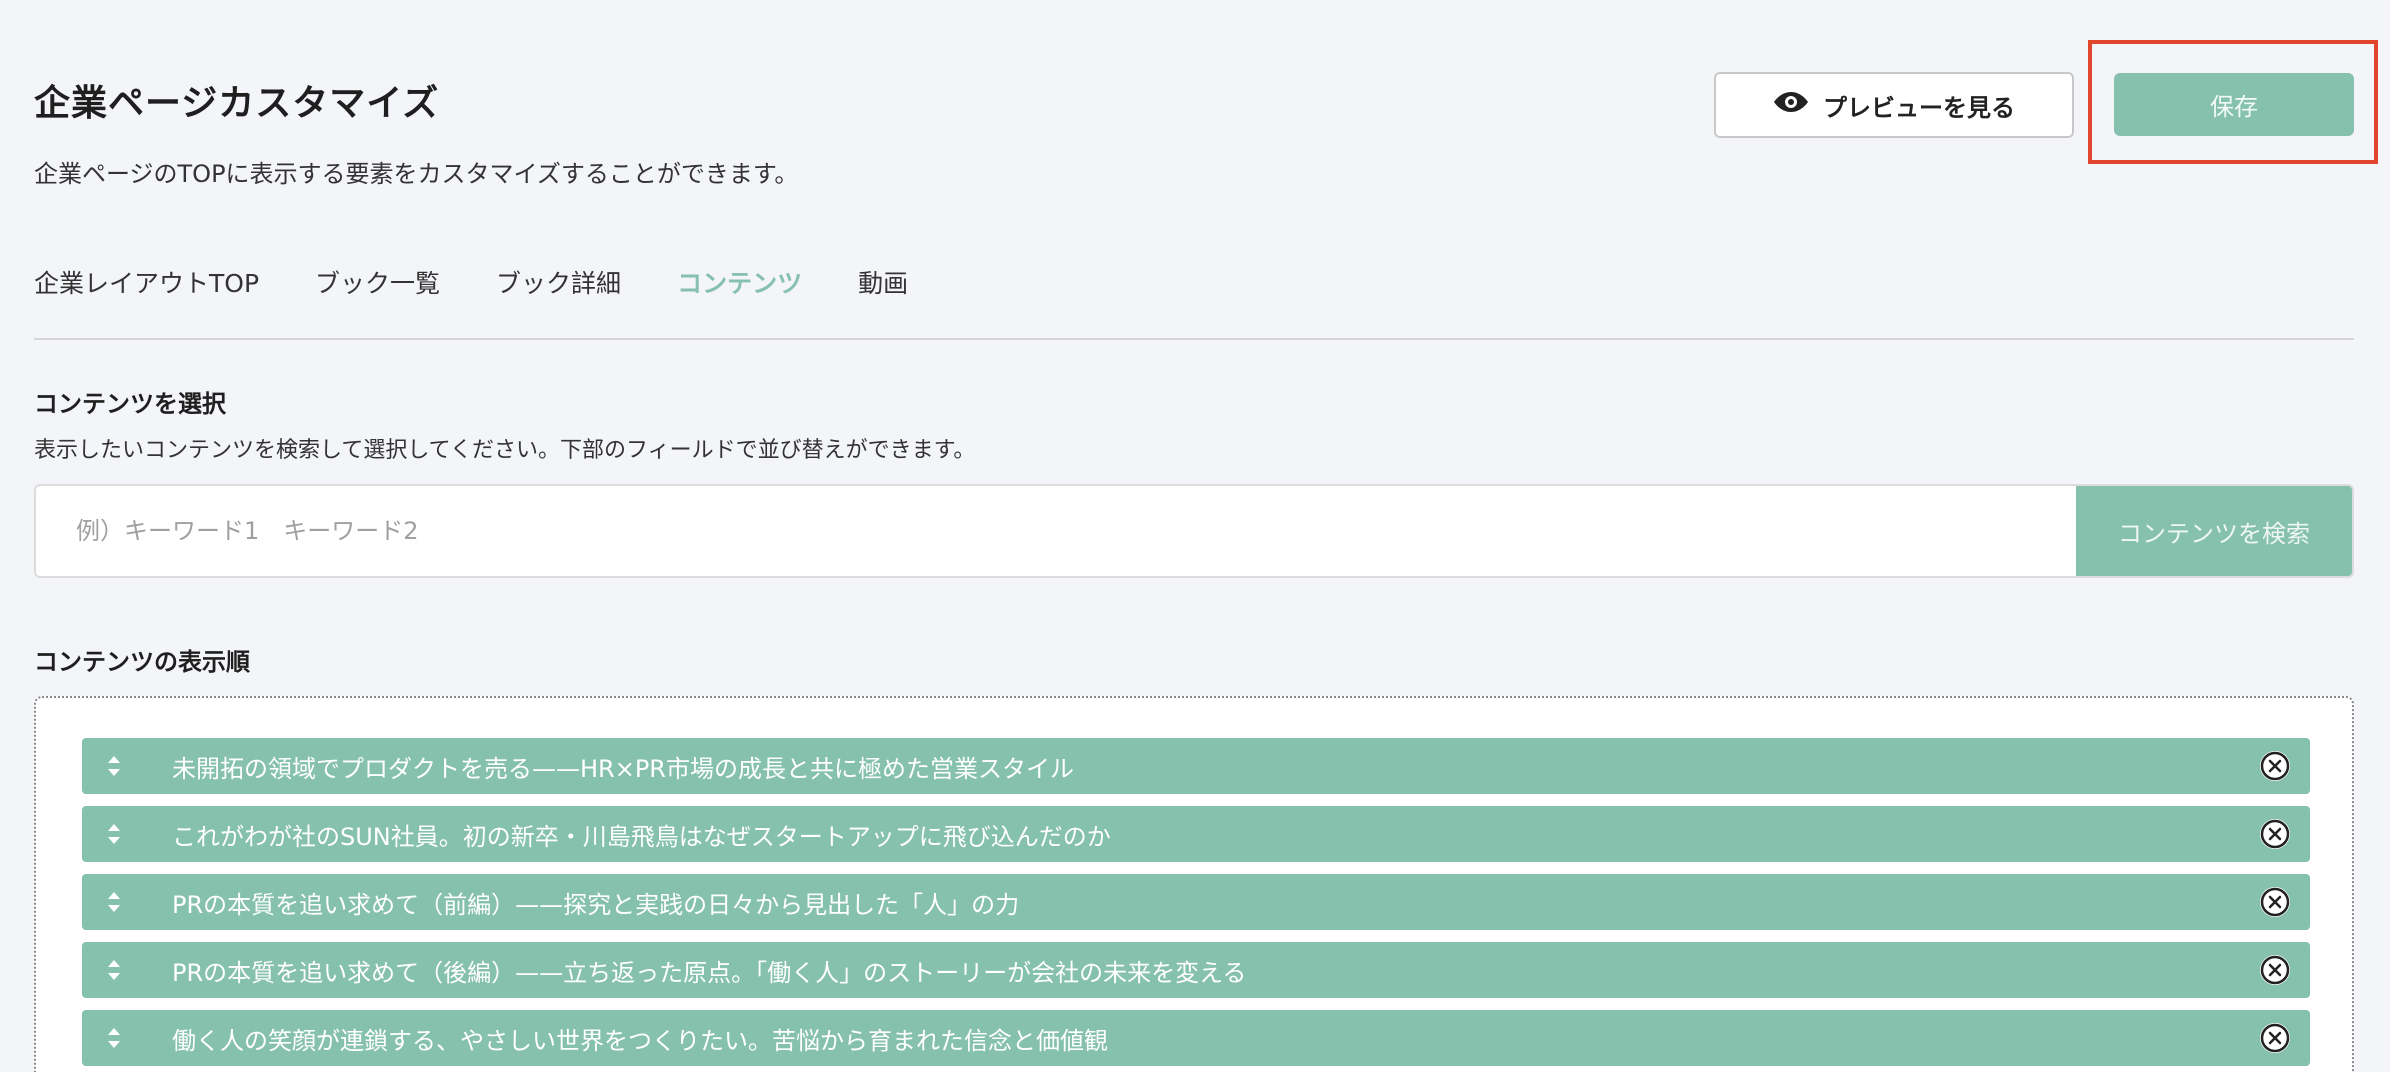 This screenshot has height=1072, width=2390. I want to click on select-section-title: コンテンツを選択, so click(130, 404).